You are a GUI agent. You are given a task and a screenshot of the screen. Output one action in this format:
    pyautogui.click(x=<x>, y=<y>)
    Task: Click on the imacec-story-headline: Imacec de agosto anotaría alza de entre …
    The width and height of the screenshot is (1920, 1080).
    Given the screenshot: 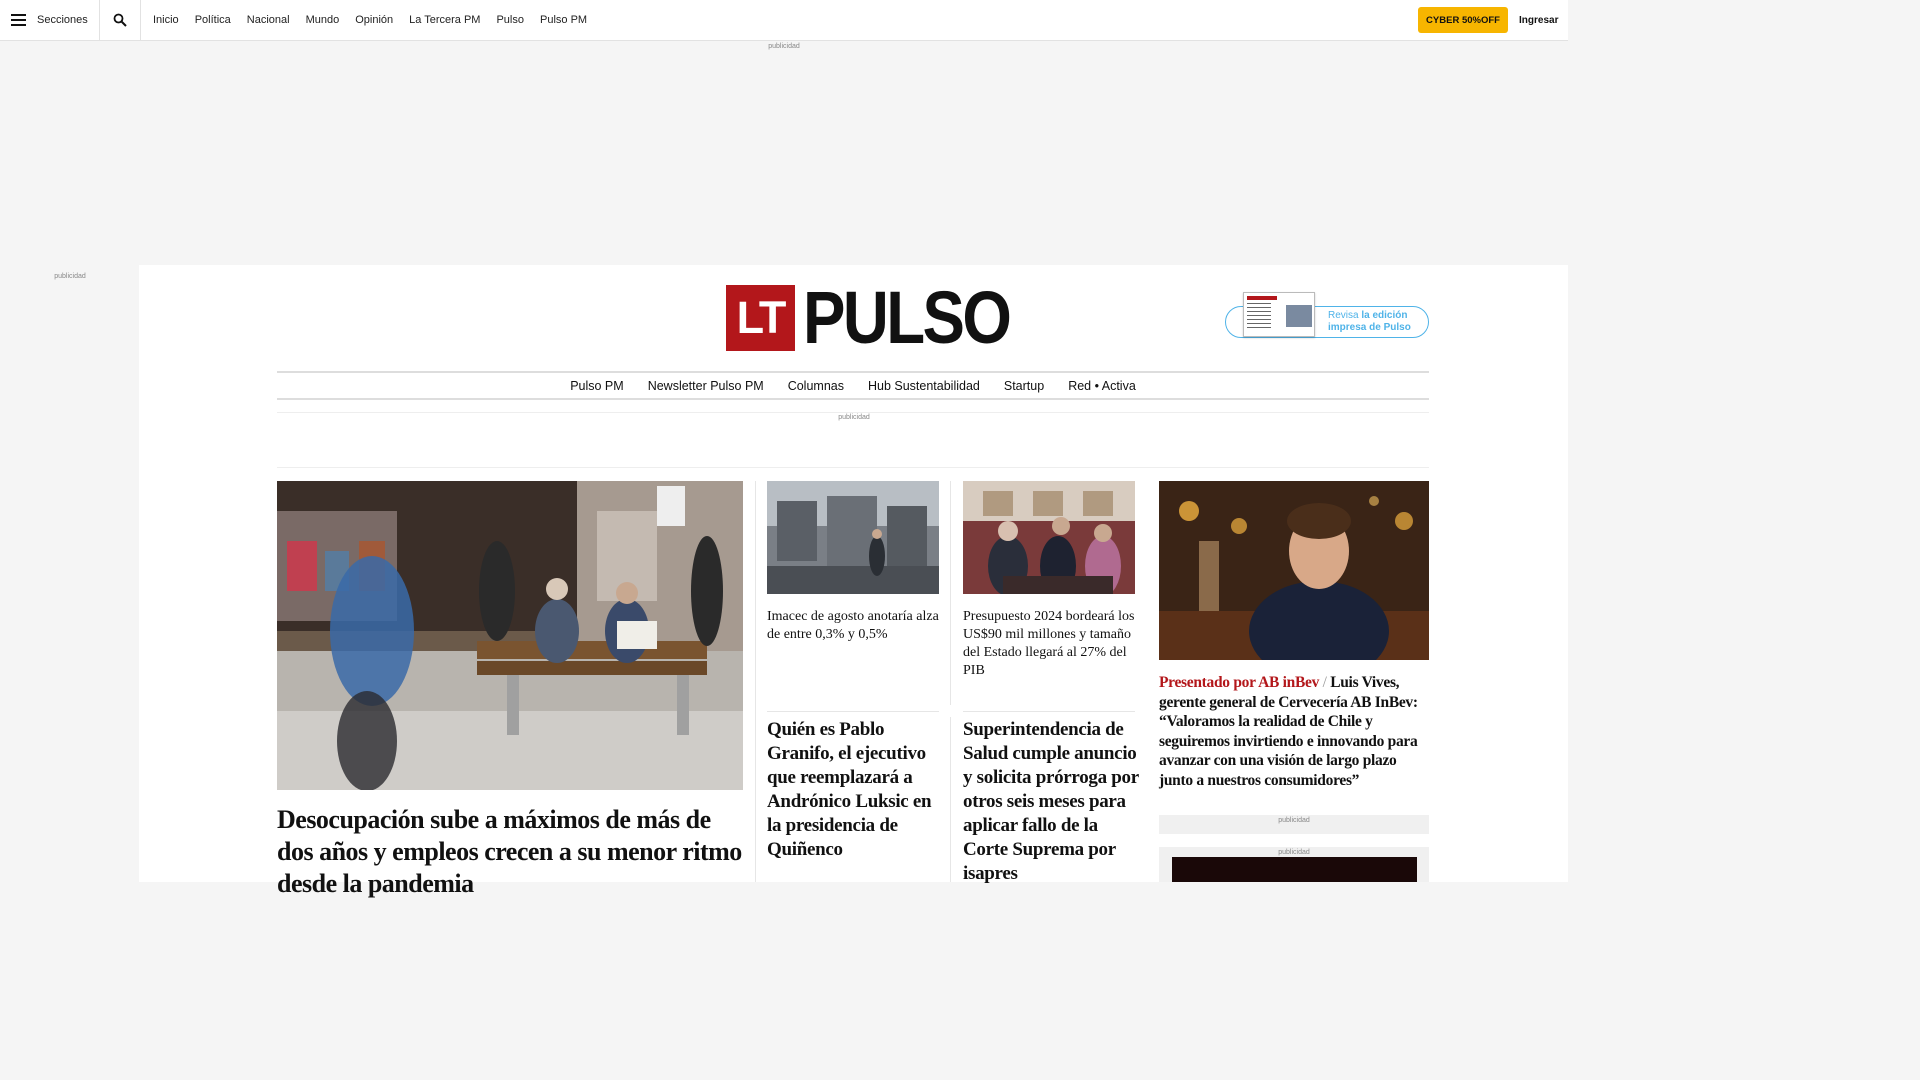 What is the action you would take?
    pyautogui.click(x=853, y=626)
    